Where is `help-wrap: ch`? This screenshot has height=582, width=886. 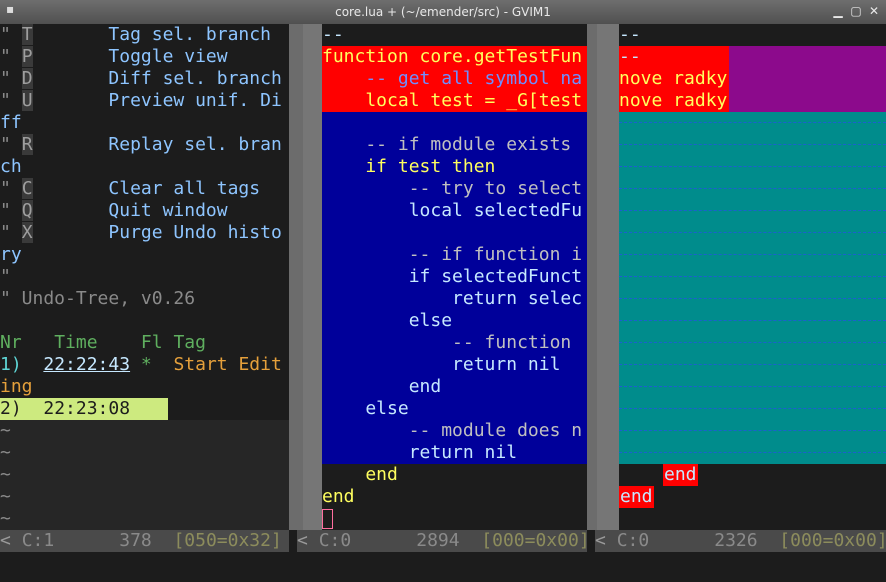 help-wrap: ch is located at coordinates (11, 166).